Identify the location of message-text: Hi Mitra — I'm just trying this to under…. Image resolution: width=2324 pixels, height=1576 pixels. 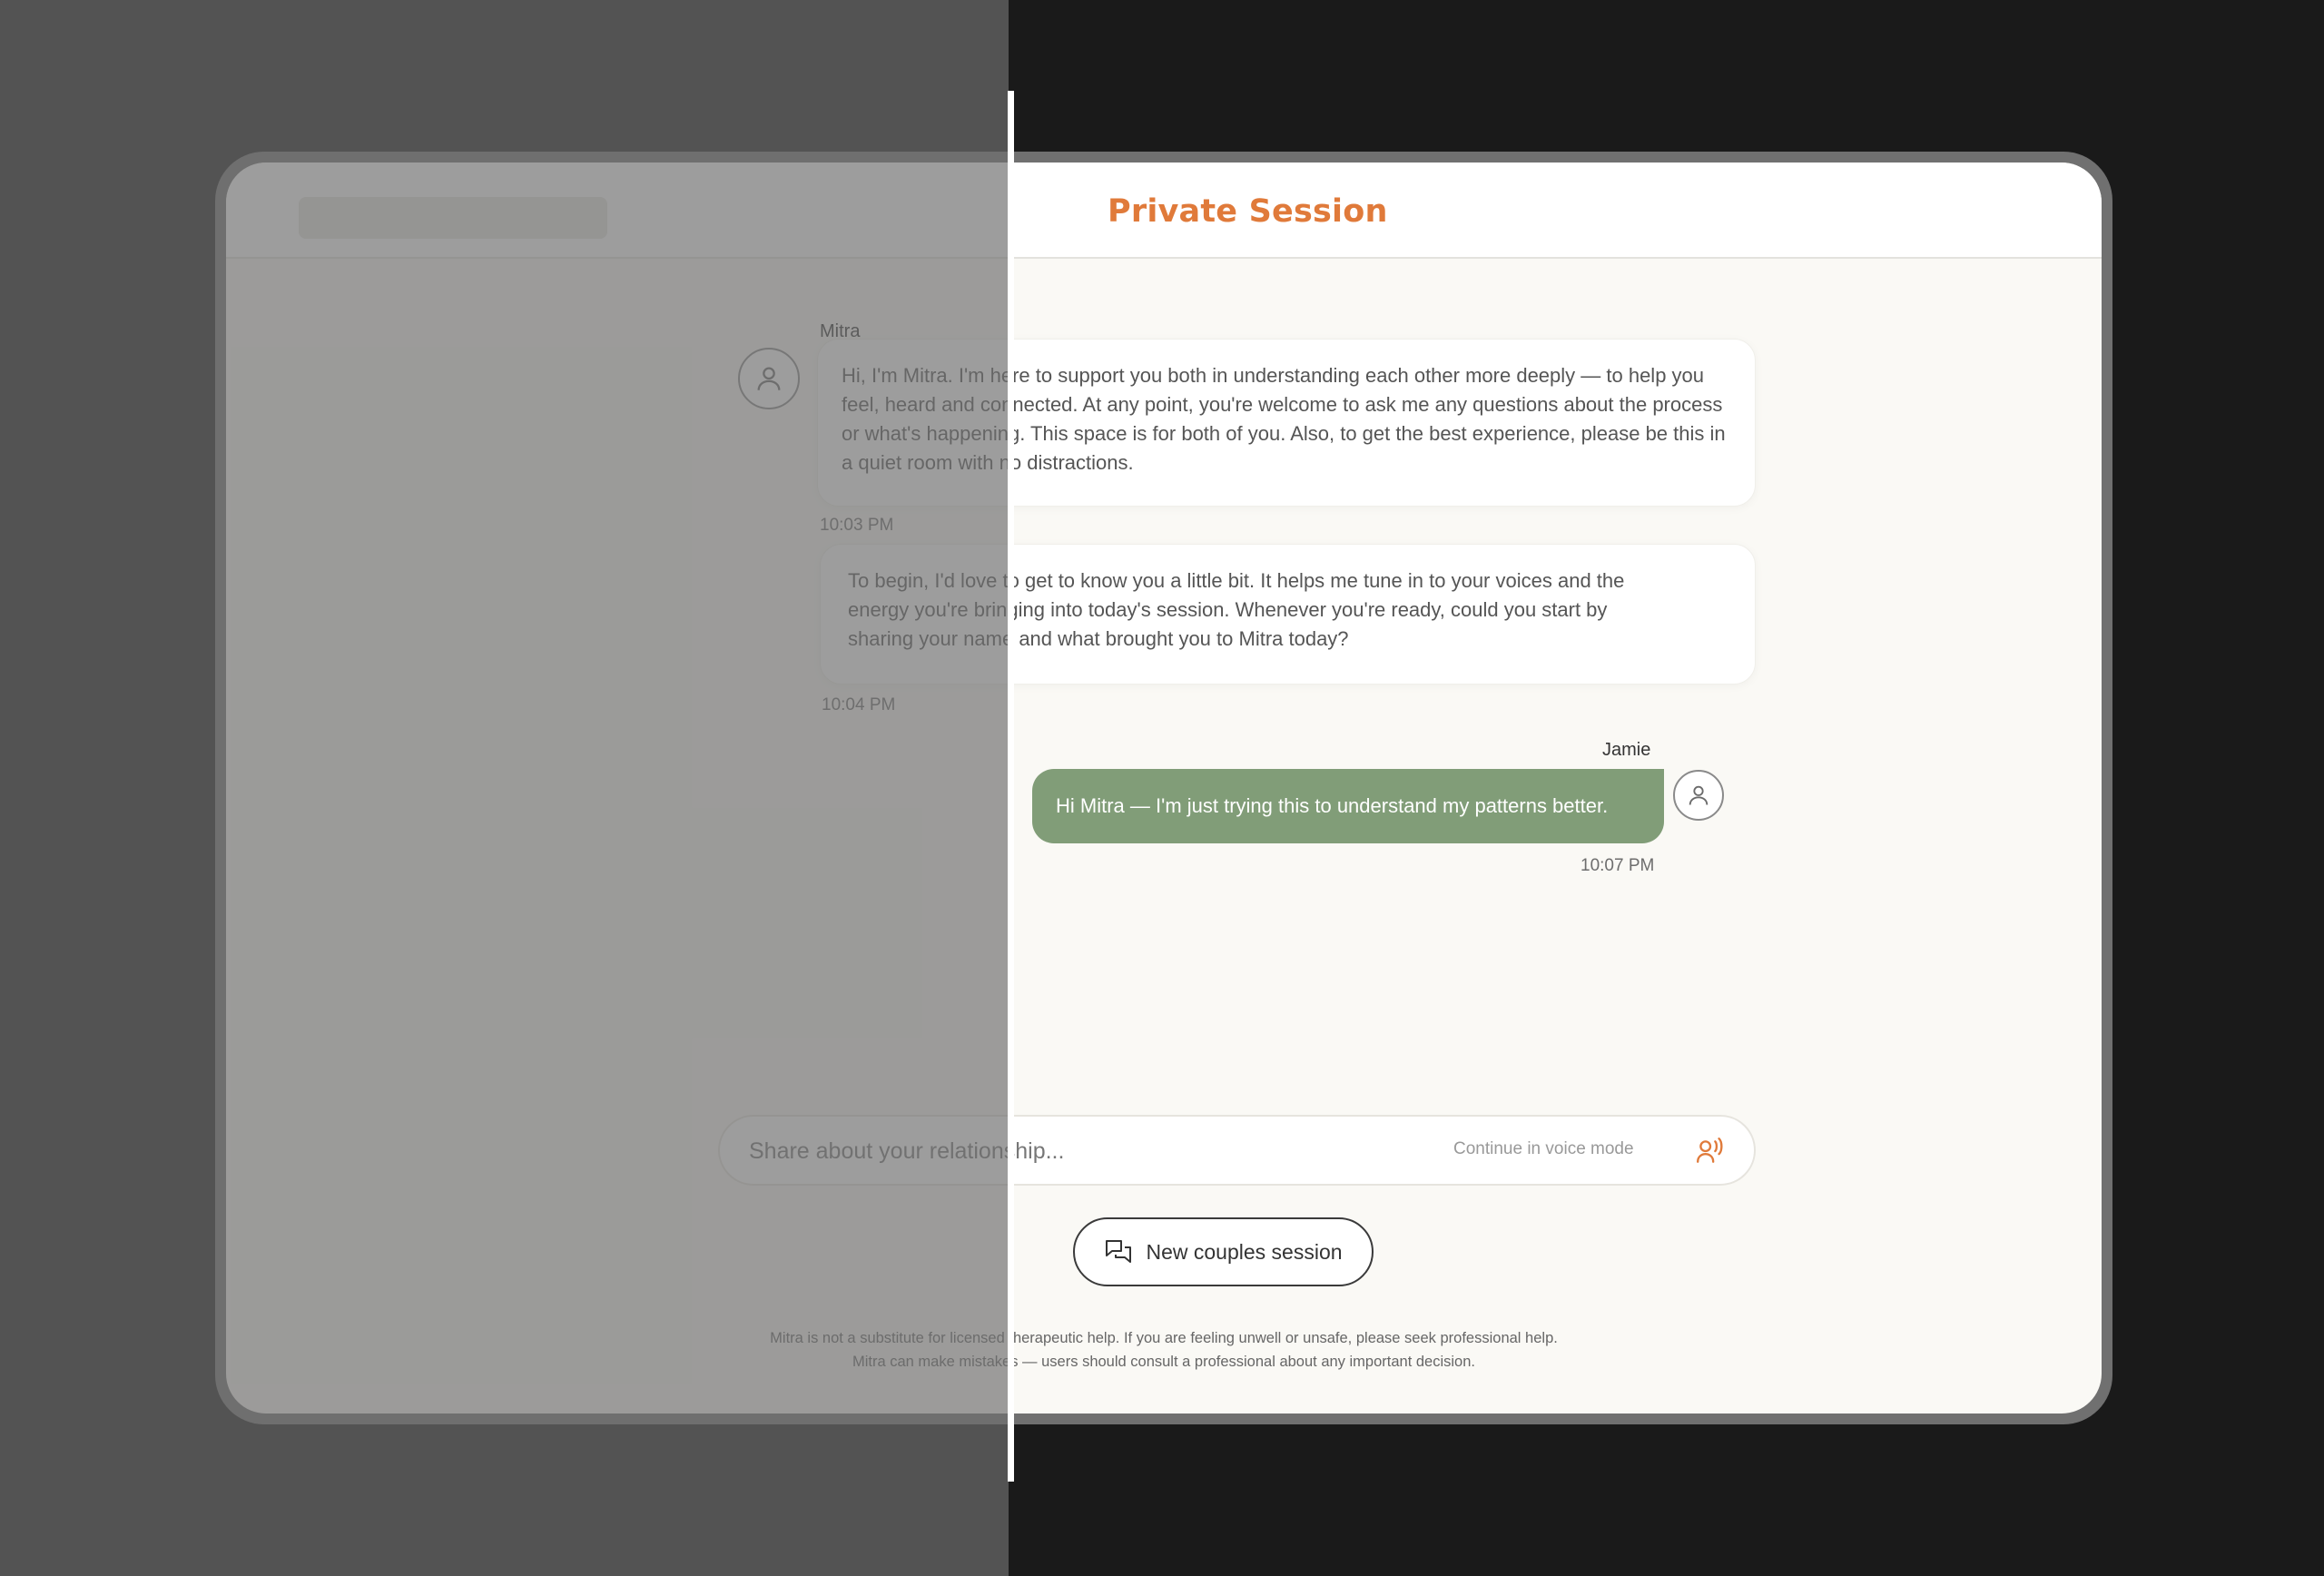
(1332, 806).